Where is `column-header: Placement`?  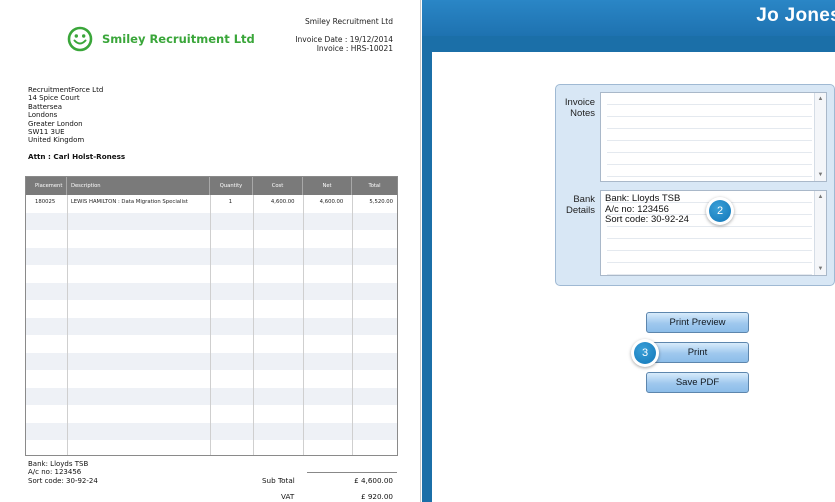
column-header: Placement is located at coordinates (46, 186).